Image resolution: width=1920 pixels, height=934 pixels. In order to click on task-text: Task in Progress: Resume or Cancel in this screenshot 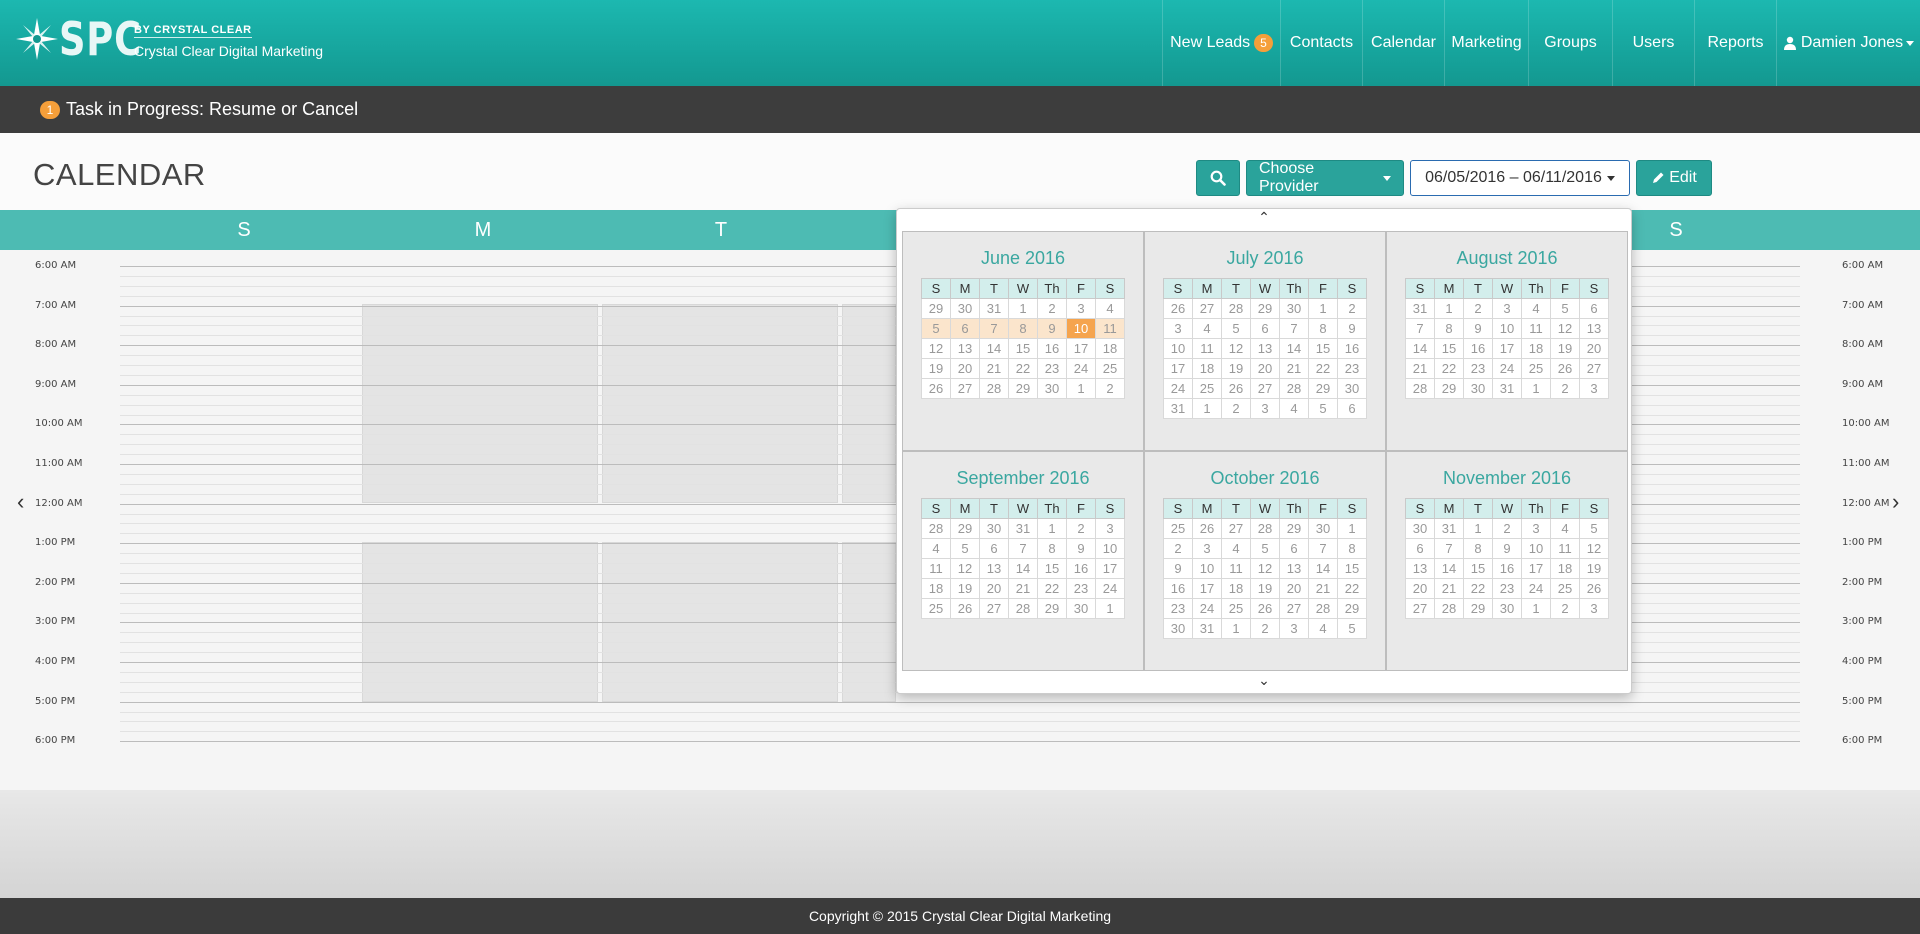, I will do `click(212, 109)`.